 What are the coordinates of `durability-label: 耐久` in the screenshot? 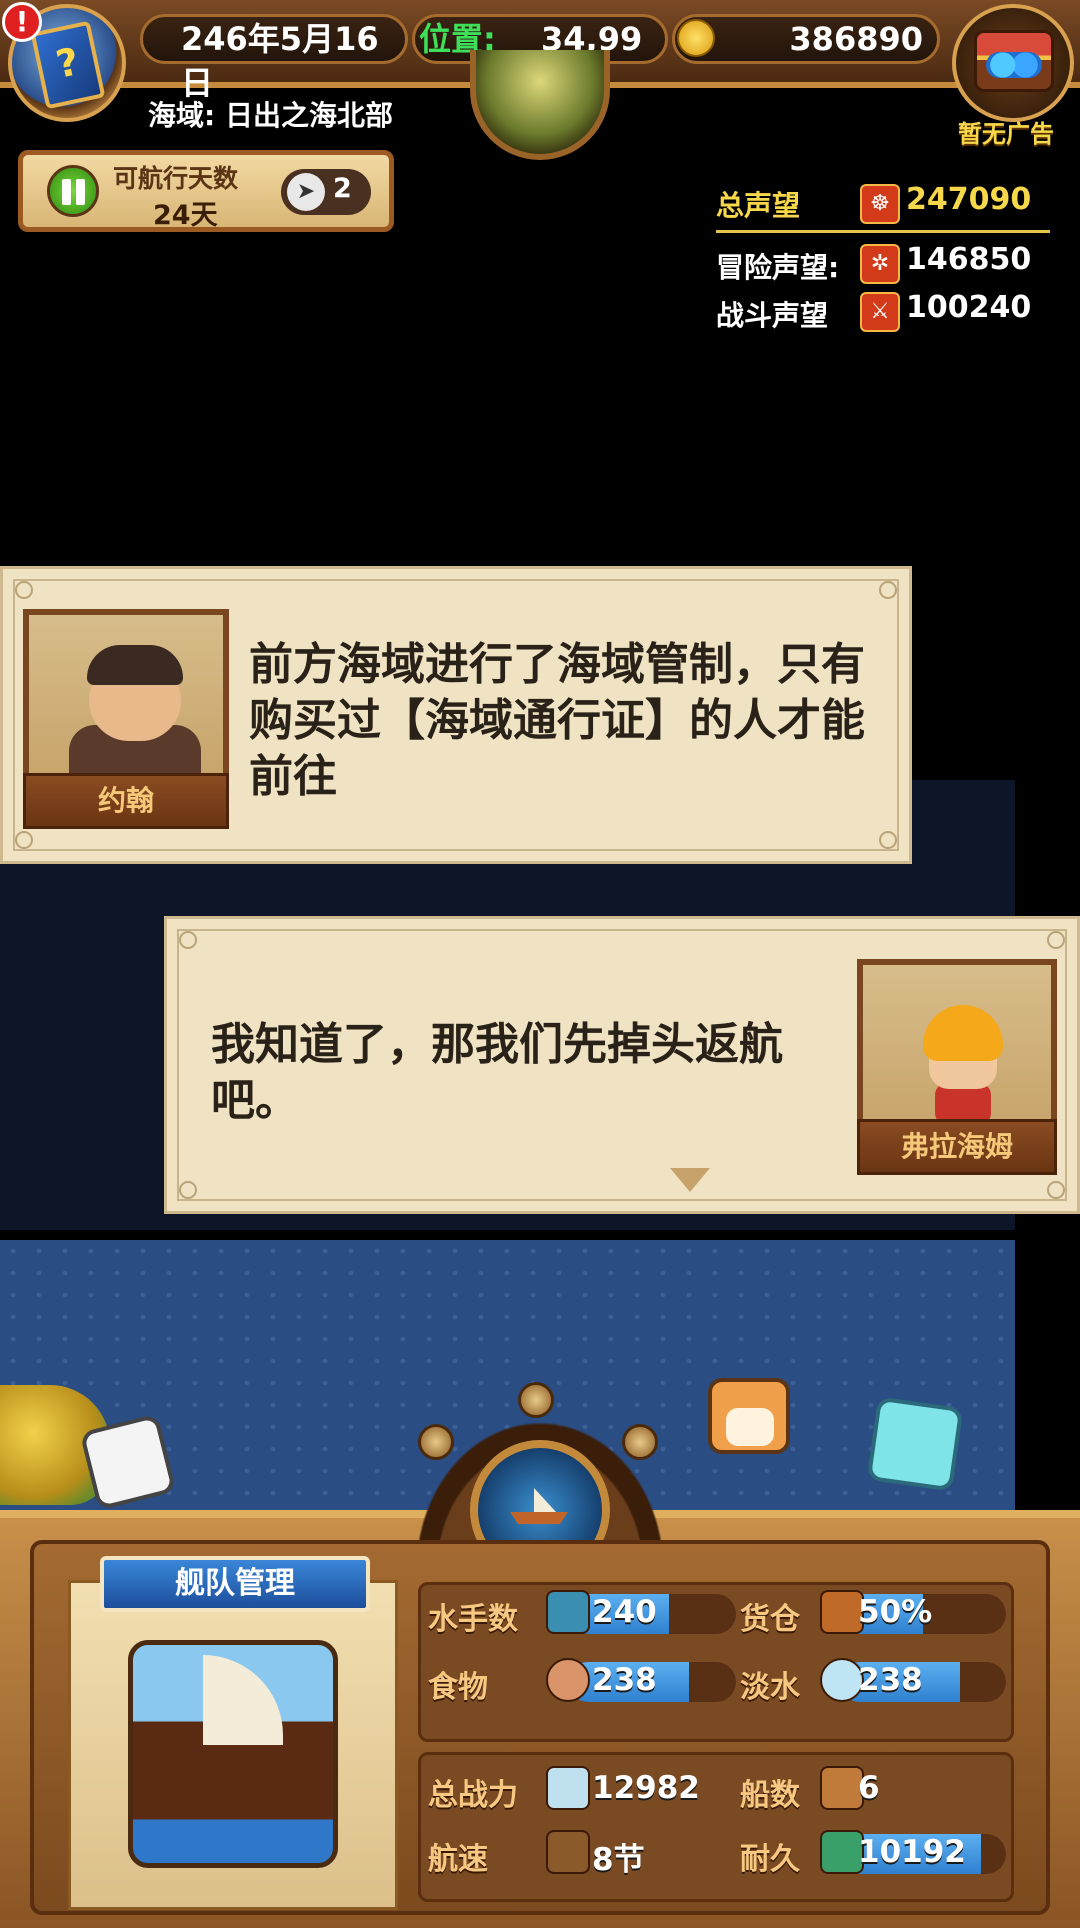 It's located at (770, 1859).